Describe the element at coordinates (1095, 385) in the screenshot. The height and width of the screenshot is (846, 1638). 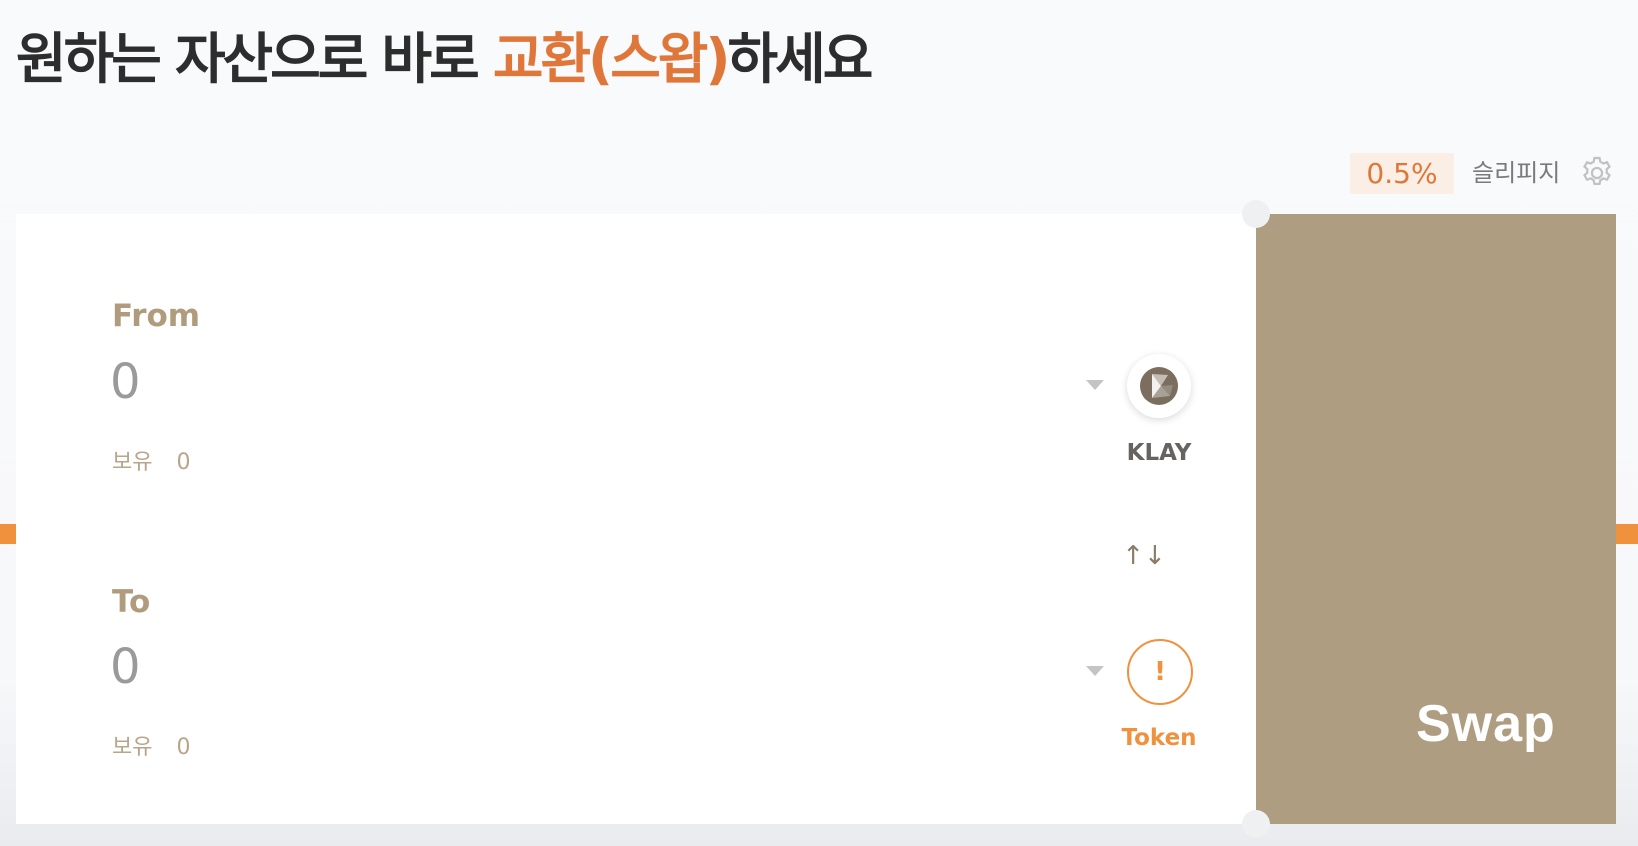
I see `from-token-dropdown` at that location.